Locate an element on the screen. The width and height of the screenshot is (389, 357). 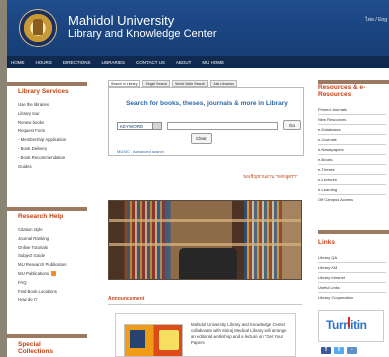
site-title: Mahidol University is located at coordinates (121, 21).